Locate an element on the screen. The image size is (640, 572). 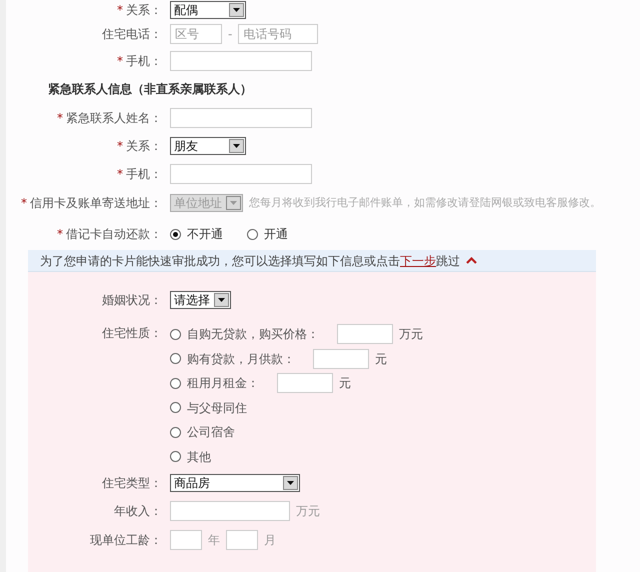
option-label: 自购无贷款，购买价格： is located at coordinates (253, 335).